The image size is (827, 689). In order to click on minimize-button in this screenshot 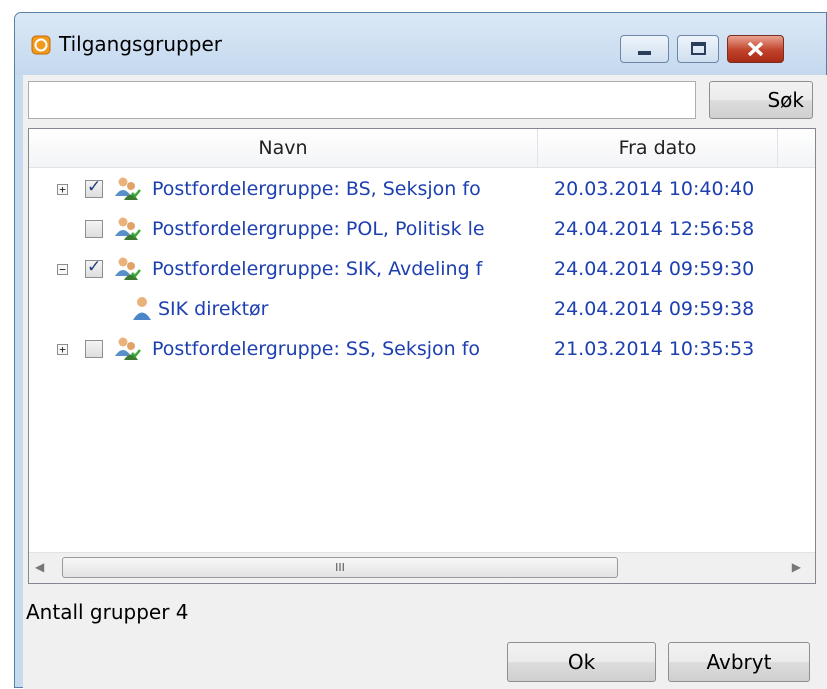, I will do `click(644, 49)`.